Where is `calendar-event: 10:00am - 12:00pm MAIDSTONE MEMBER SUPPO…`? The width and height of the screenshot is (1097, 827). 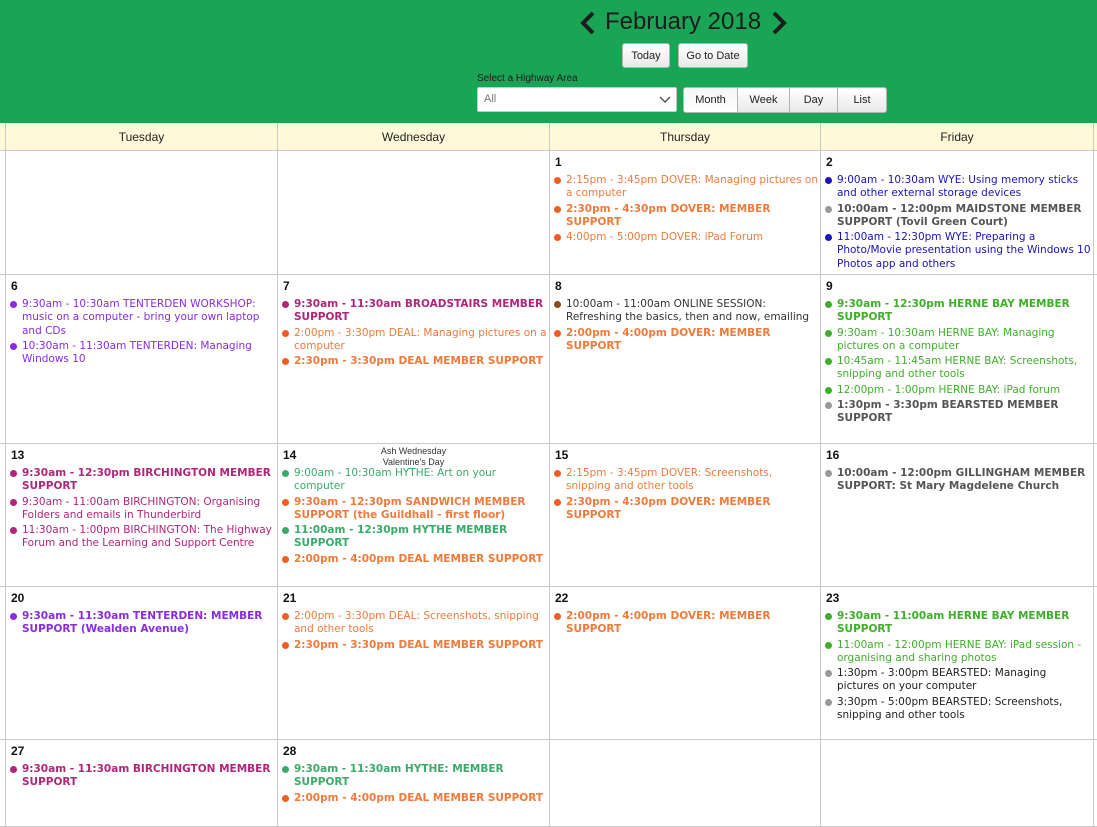
calendar-event: 10:00am - 12:00pm MAIDSTONE MEMBER SUPPO… is located at coordinates (957, 216).